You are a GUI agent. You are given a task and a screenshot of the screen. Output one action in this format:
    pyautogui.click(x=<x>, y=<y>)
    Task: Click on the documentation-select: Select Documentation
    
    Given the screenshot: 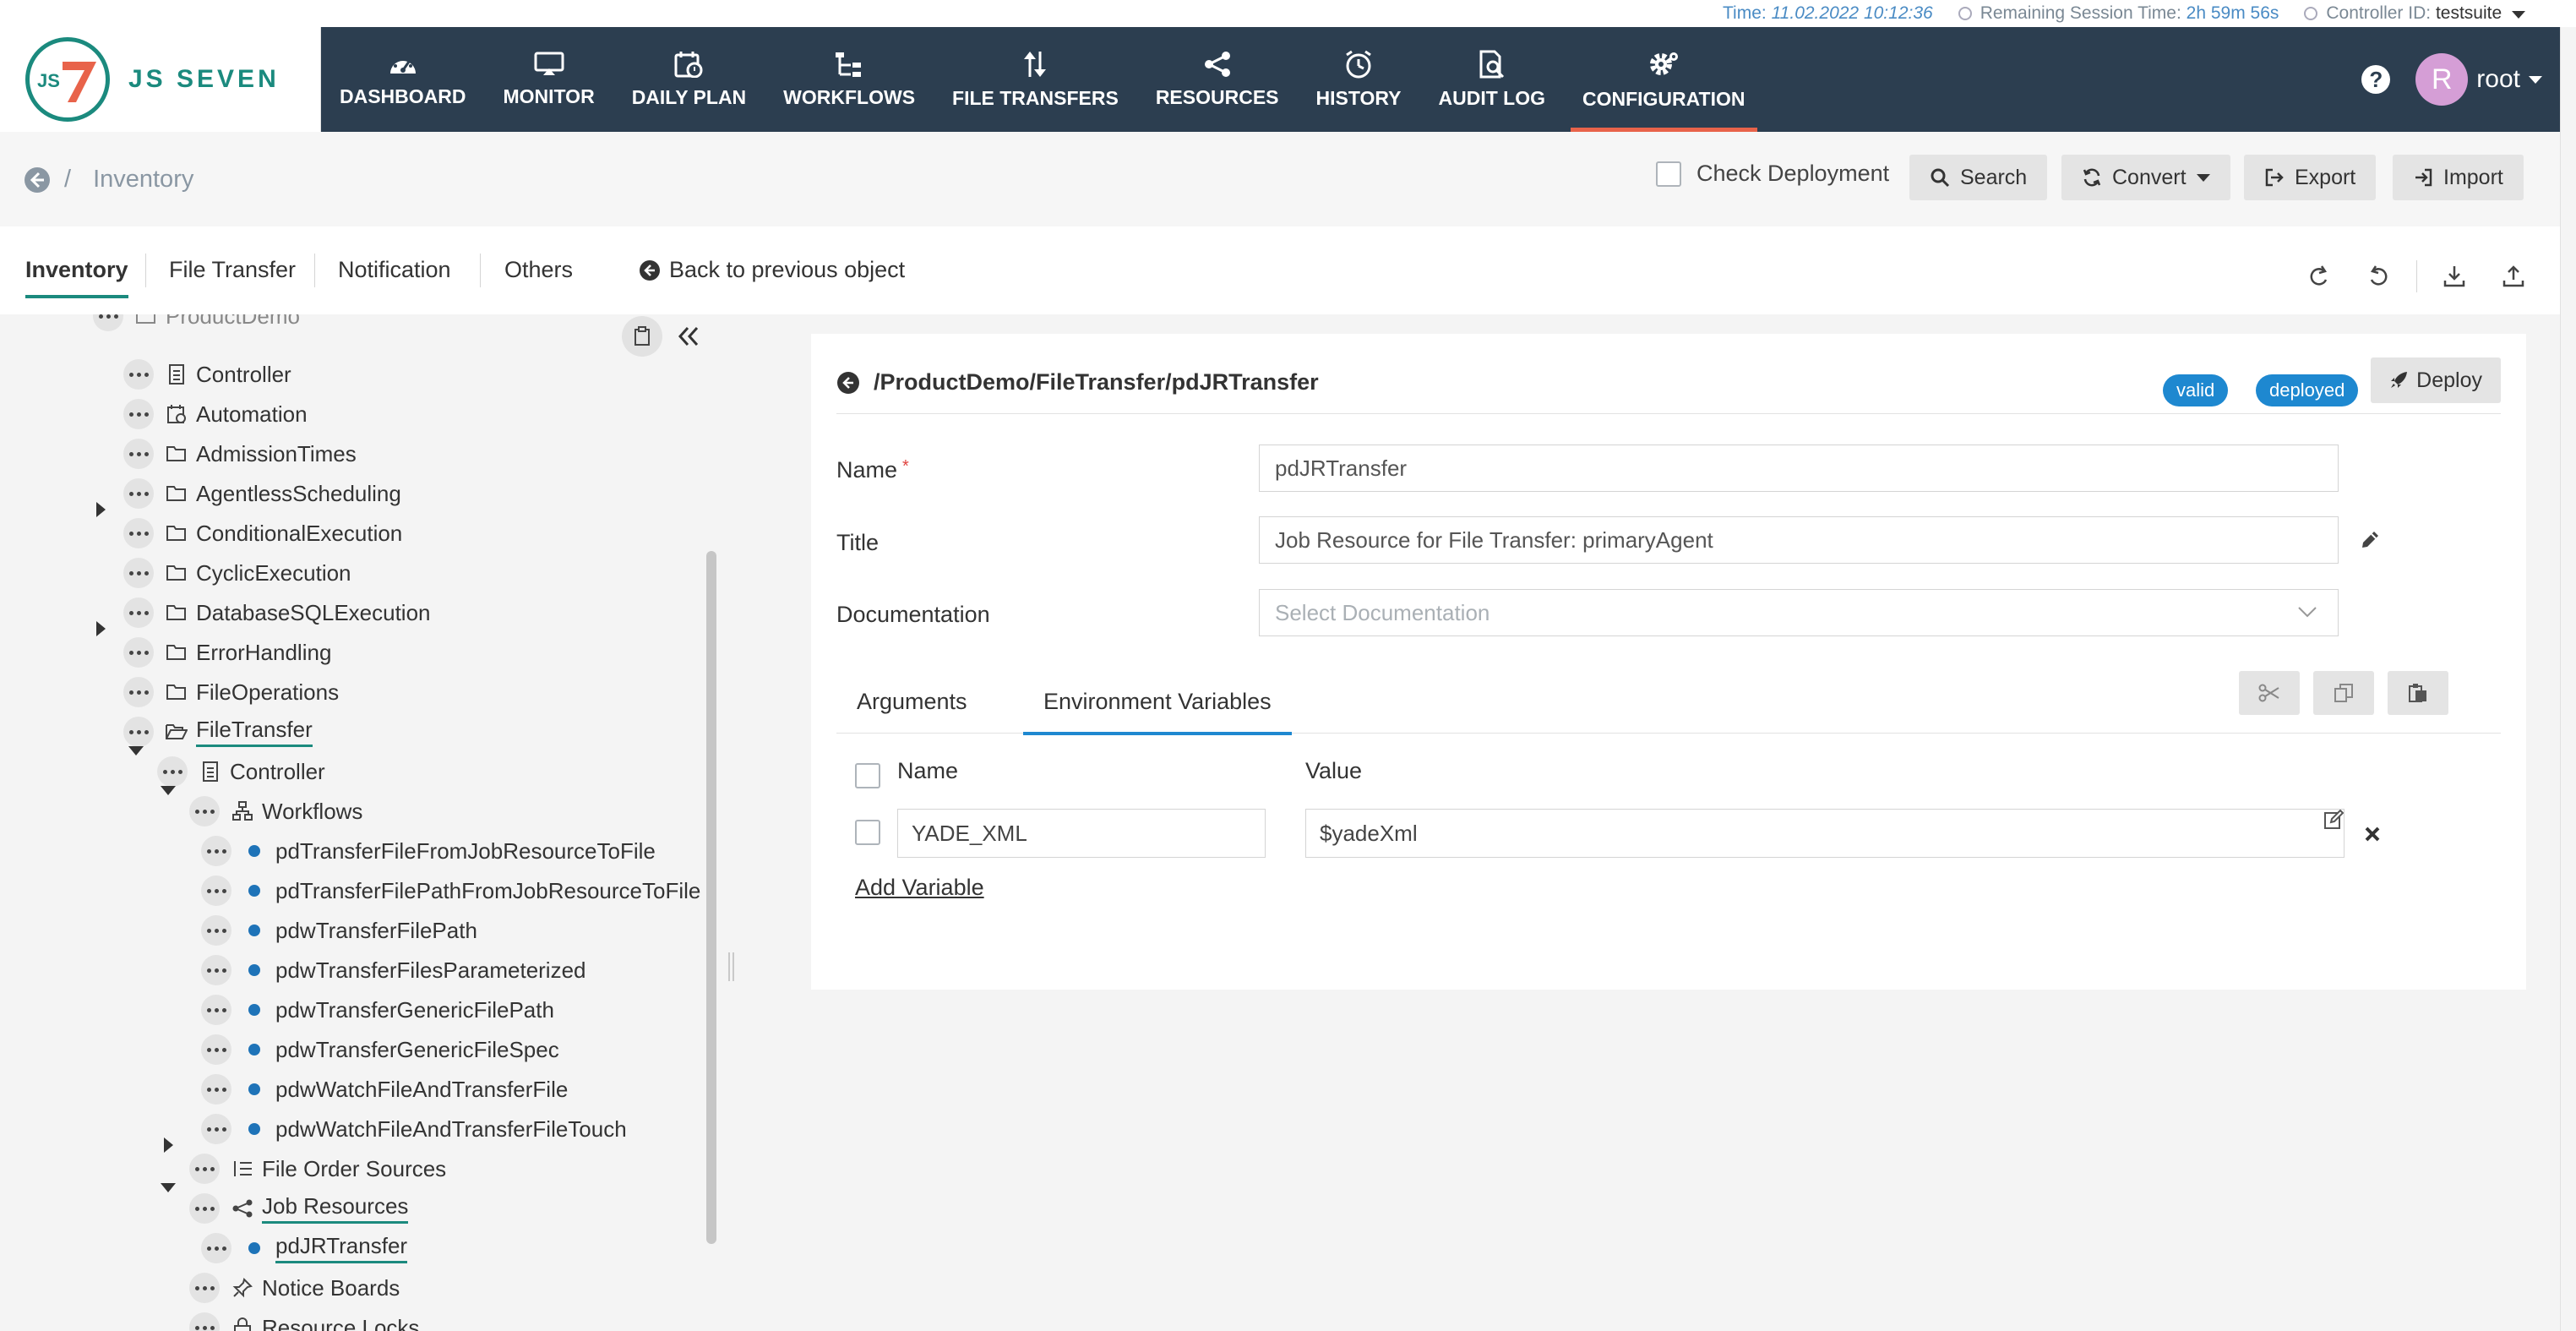 What is the action you would take?
    pyautogui.click(x=1799, y=612)
    